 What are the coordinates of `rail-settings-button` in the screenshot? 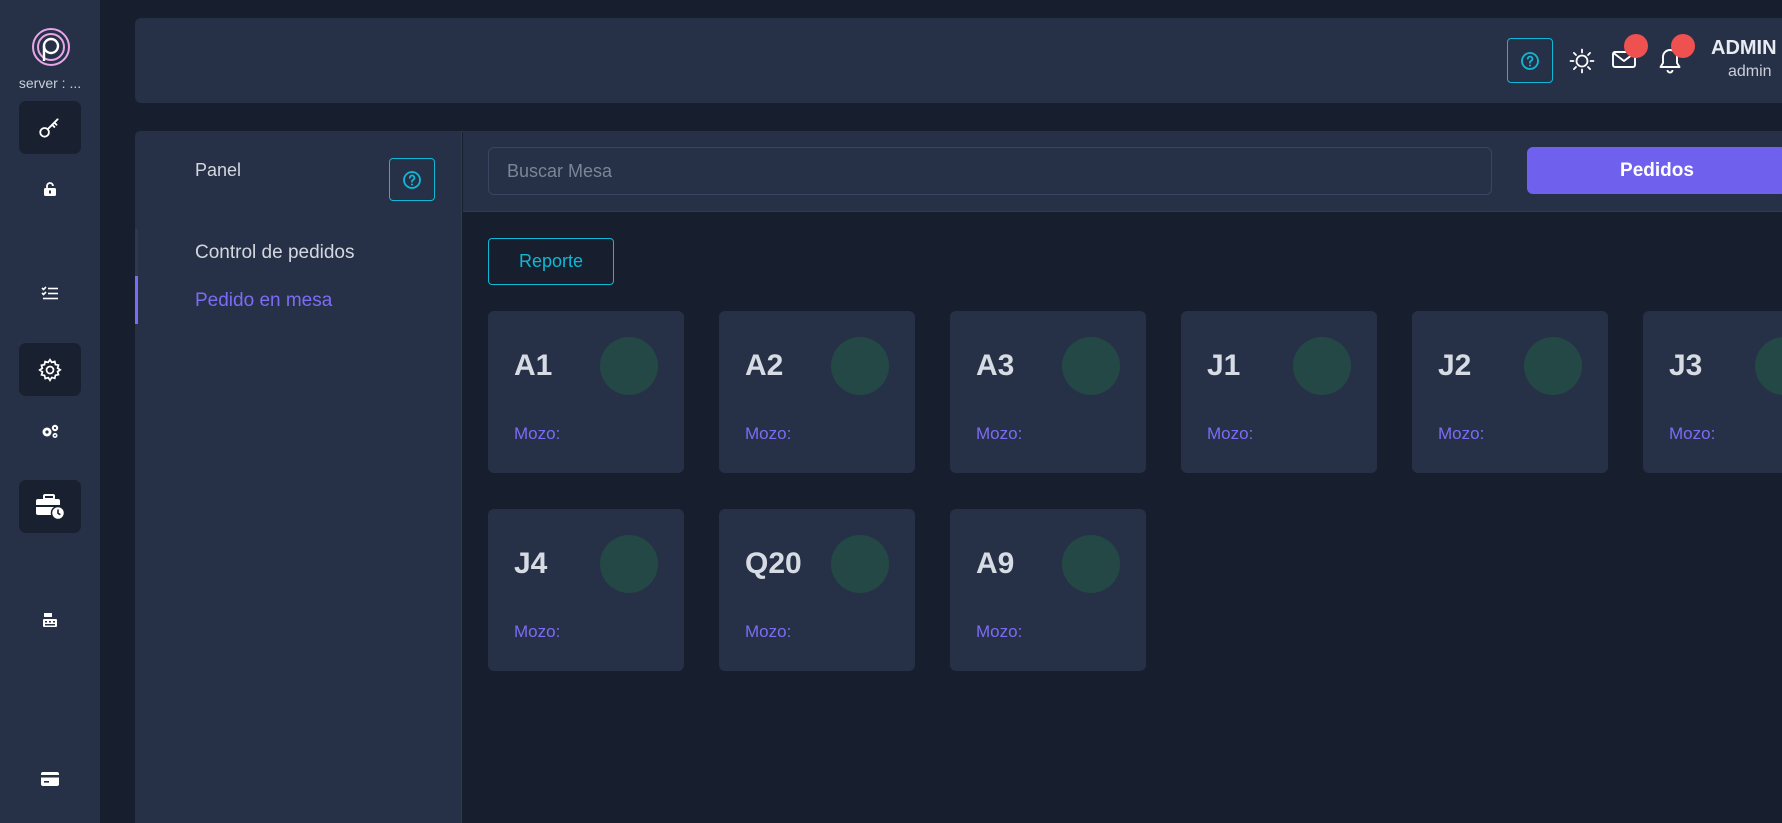 It's located at (50, 369).